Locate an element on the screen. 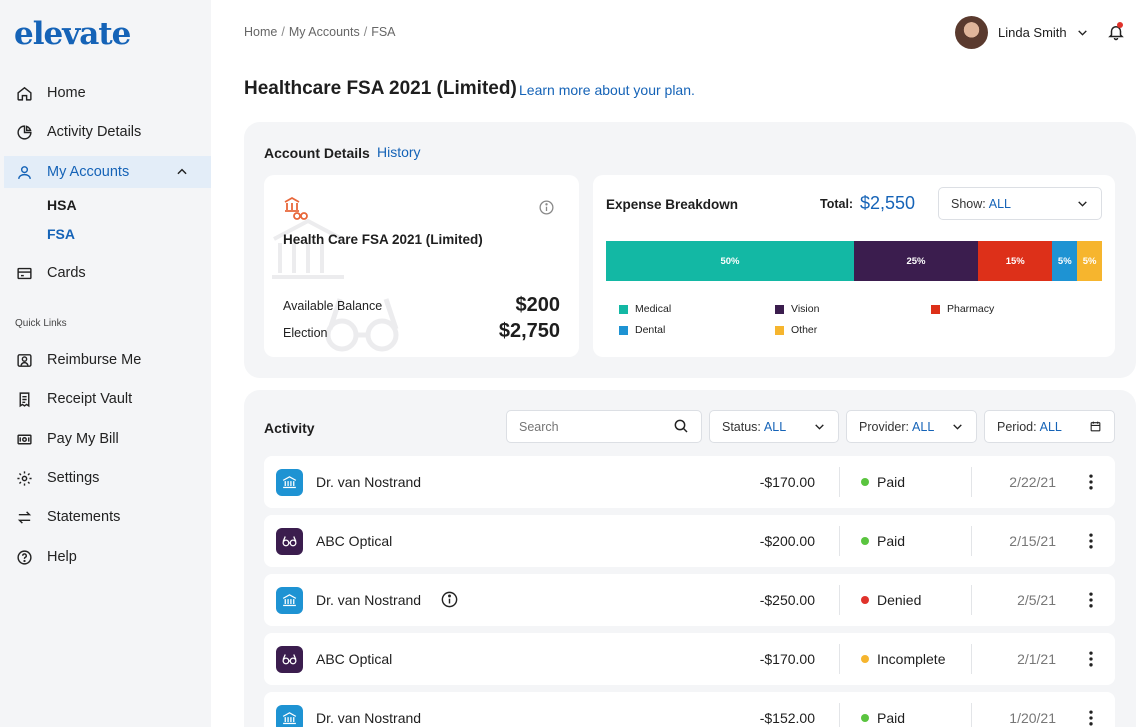 The image size is (1136, 727). transaction-date: 2/5/21 is located at coordinates (1036, 600).